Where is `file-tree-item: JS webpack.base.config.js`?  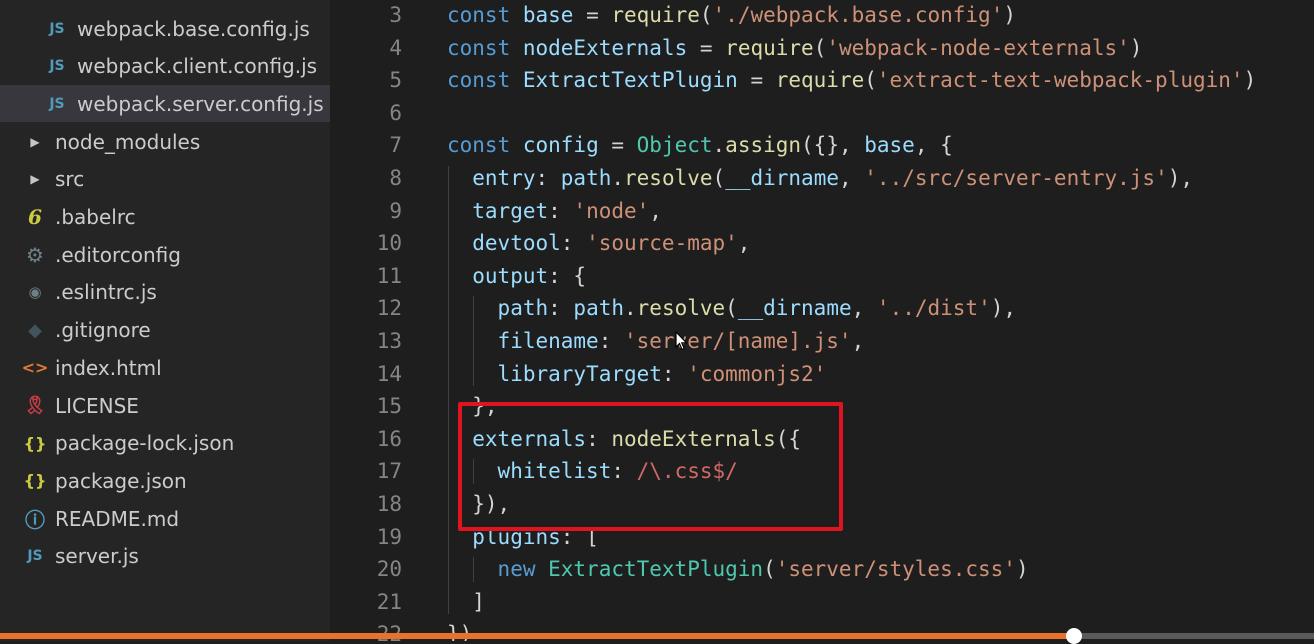 file-tree-item: JS webpack.base.config.js is located at coordinates (165, 28).